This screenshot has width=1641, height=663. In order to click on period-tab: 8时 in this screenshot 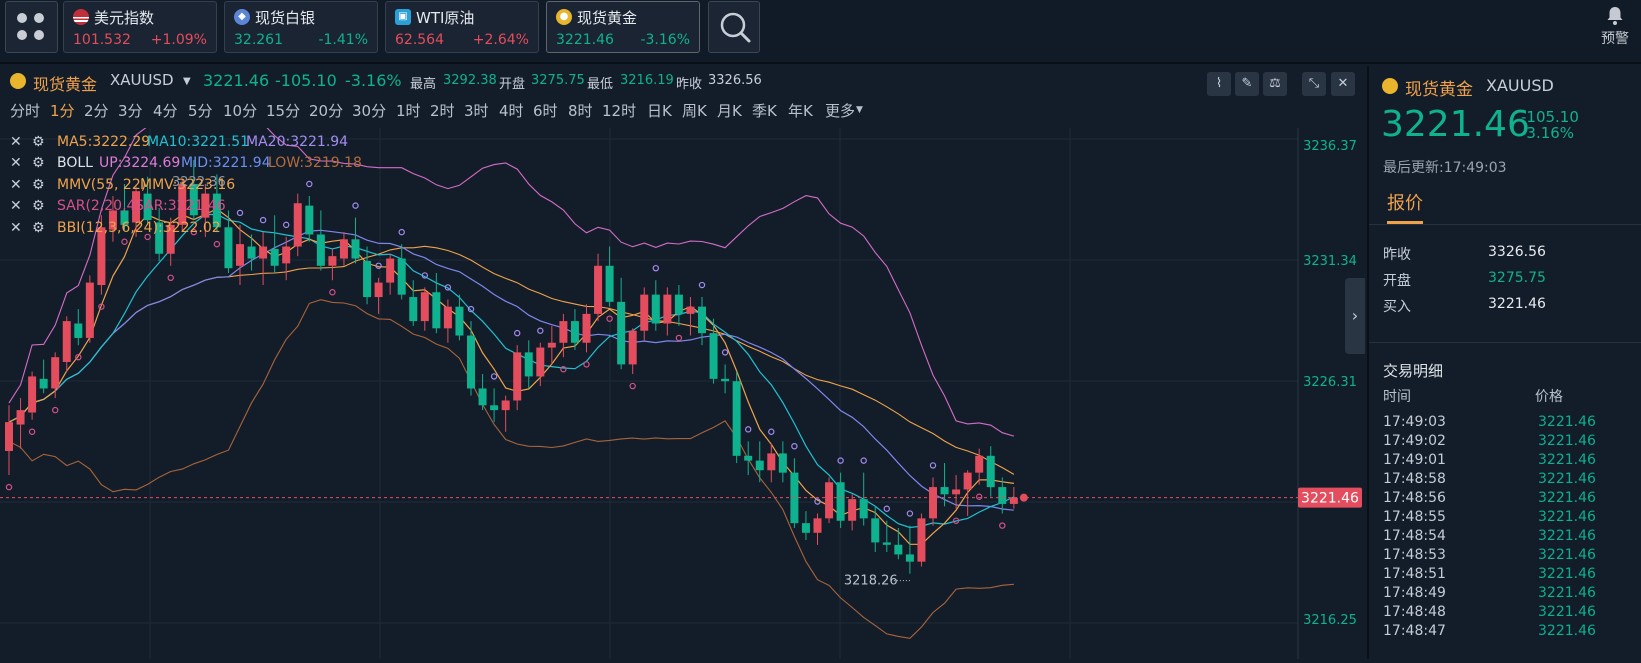, I will do `click(580, 110)`.